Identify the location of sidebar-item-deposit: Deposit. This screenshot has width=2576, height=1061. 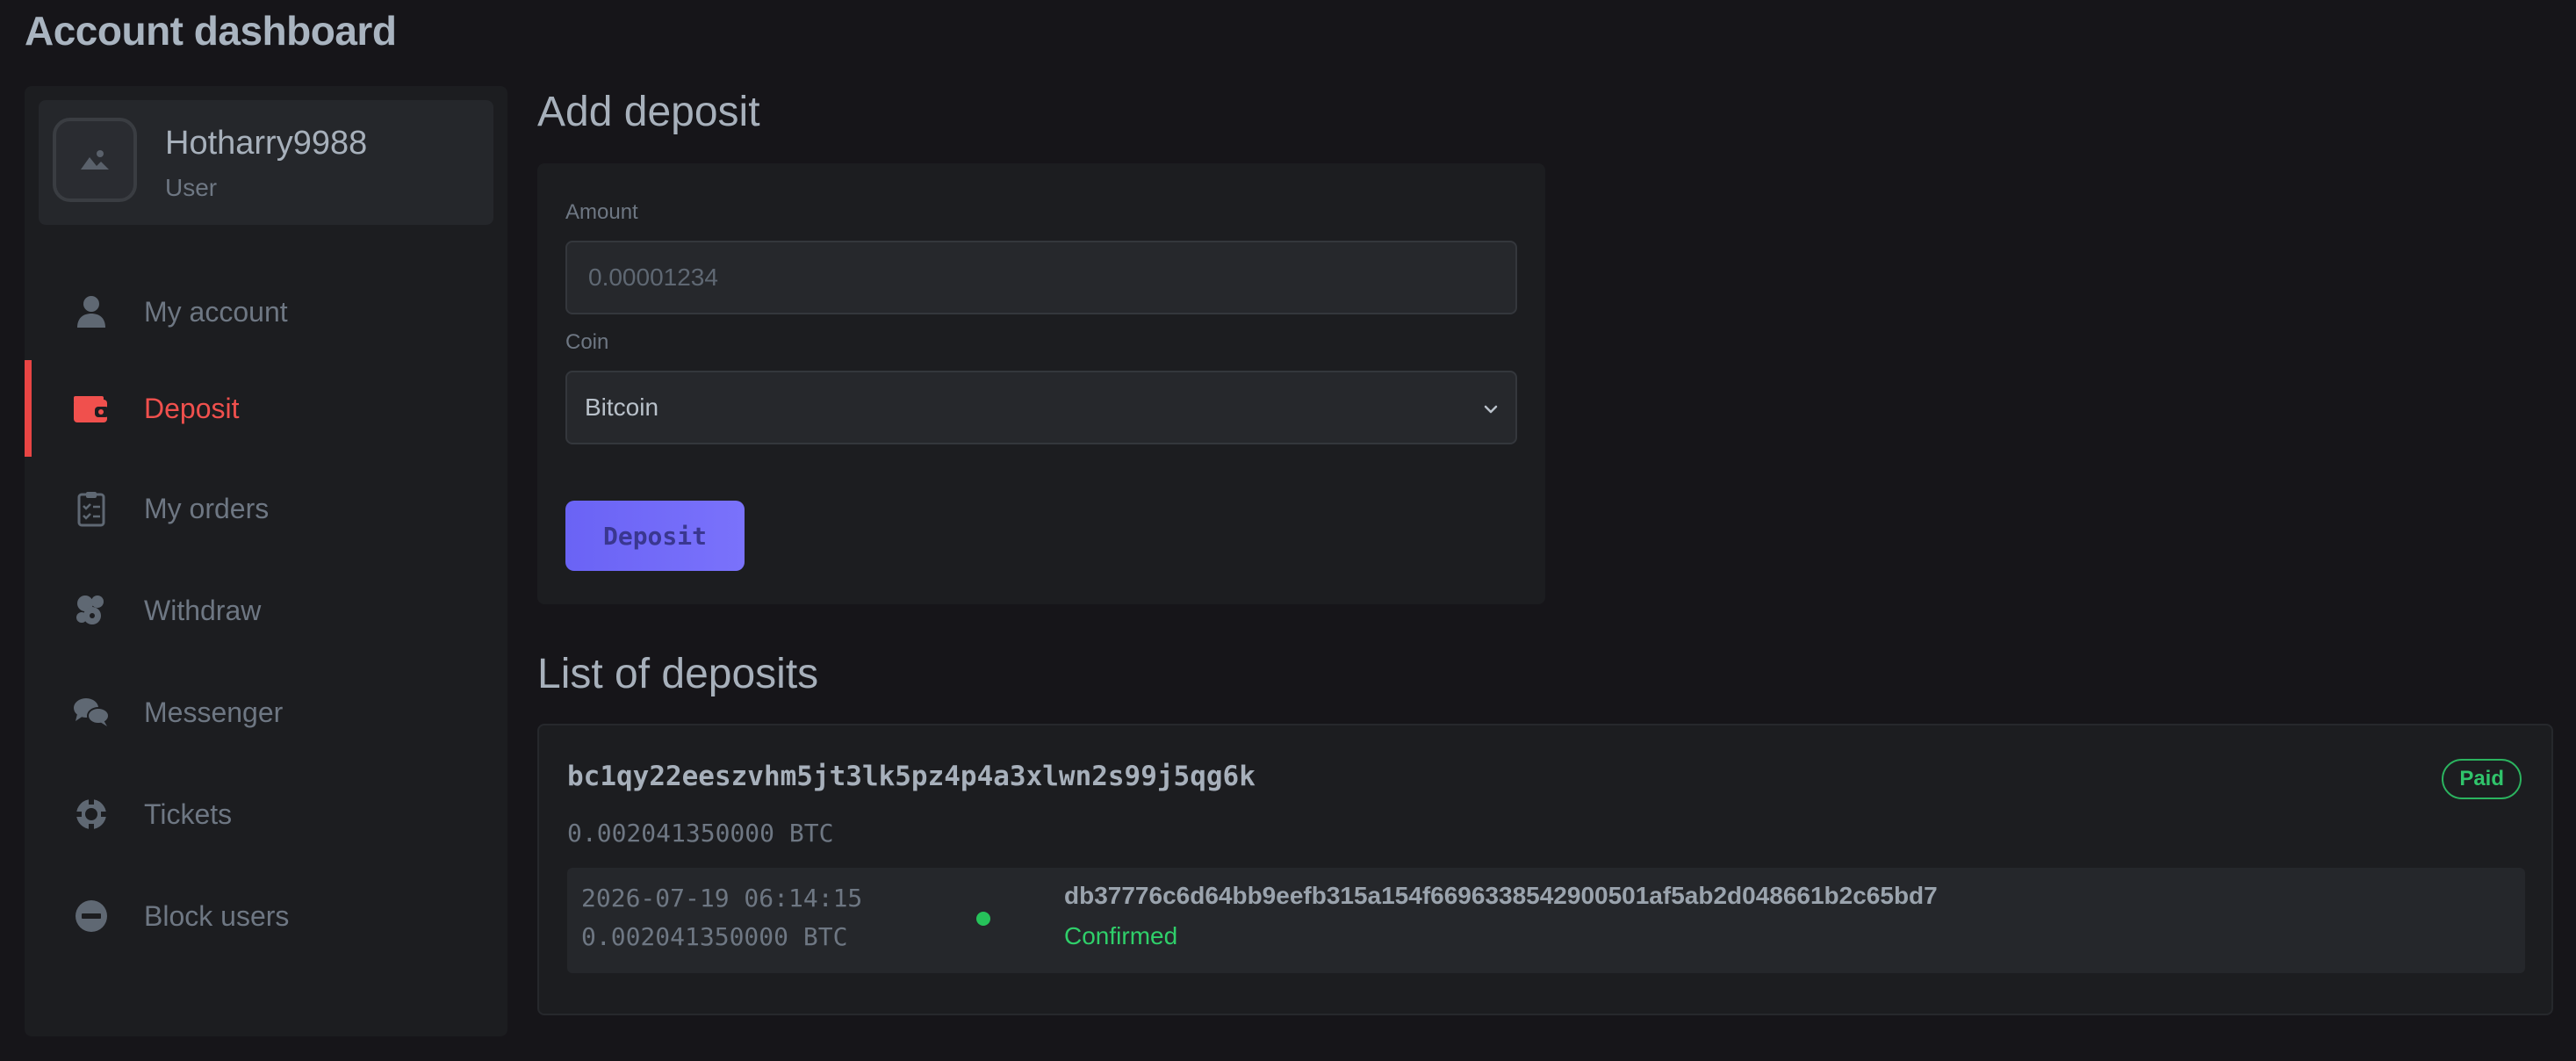
(266, 408).